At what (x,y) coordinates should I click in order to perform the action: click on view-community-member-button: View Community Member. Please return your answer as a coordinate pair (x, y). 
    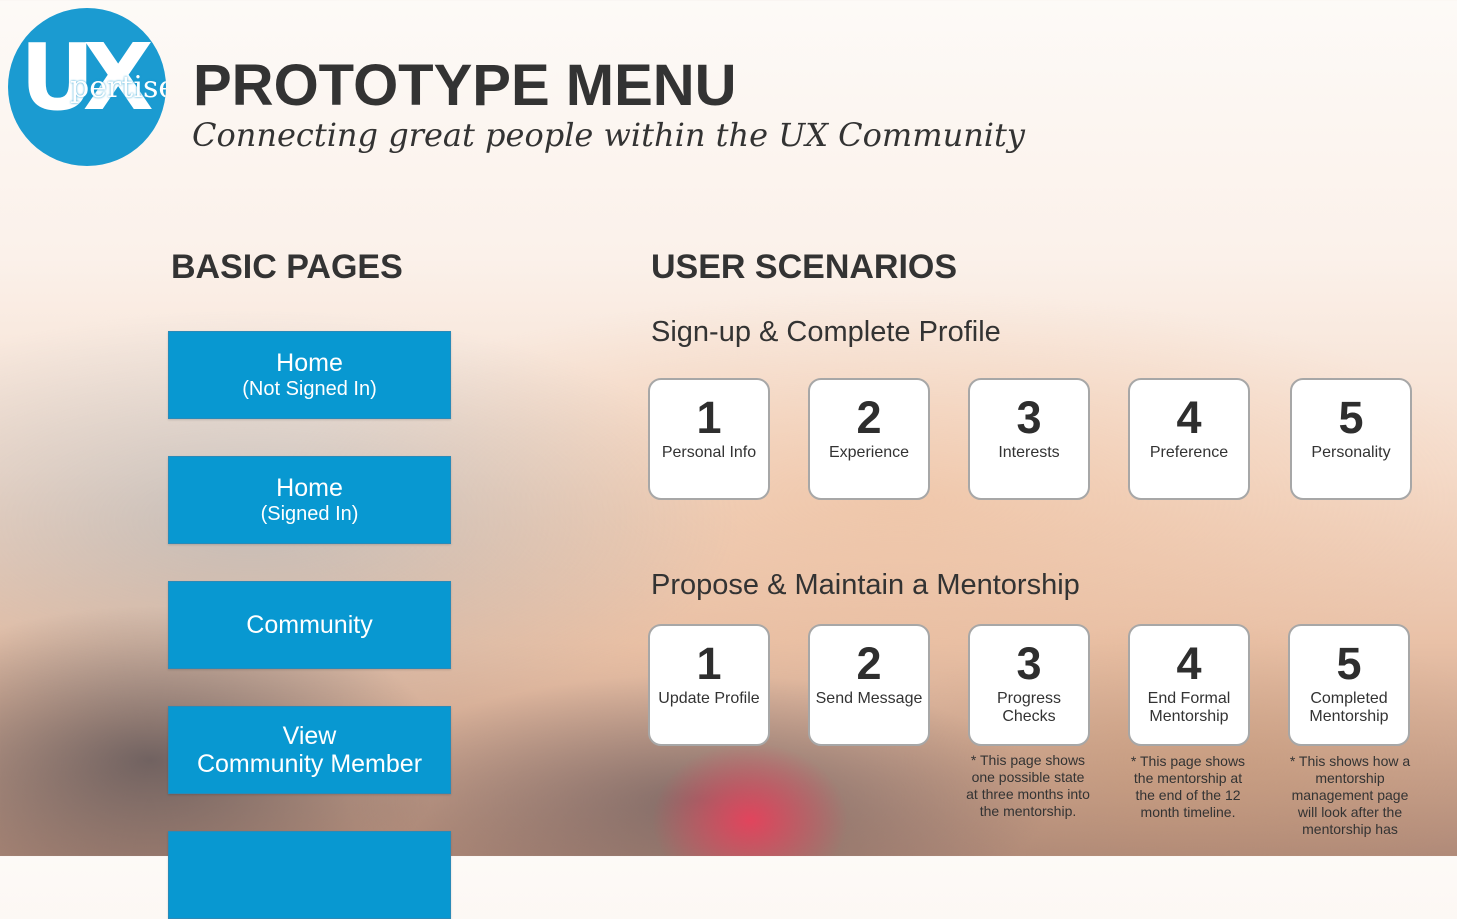
    Looking at the image, I should click on (309, 750).